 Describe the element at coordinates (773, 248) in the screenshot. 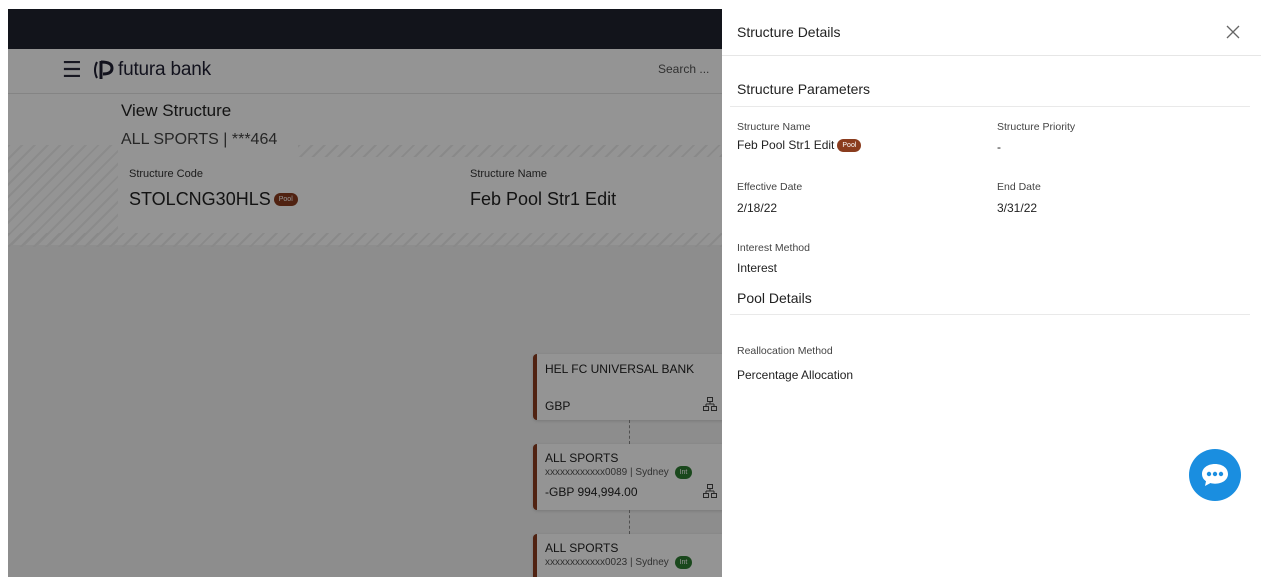

I see `interest-method-label: Interest Method` at that location.